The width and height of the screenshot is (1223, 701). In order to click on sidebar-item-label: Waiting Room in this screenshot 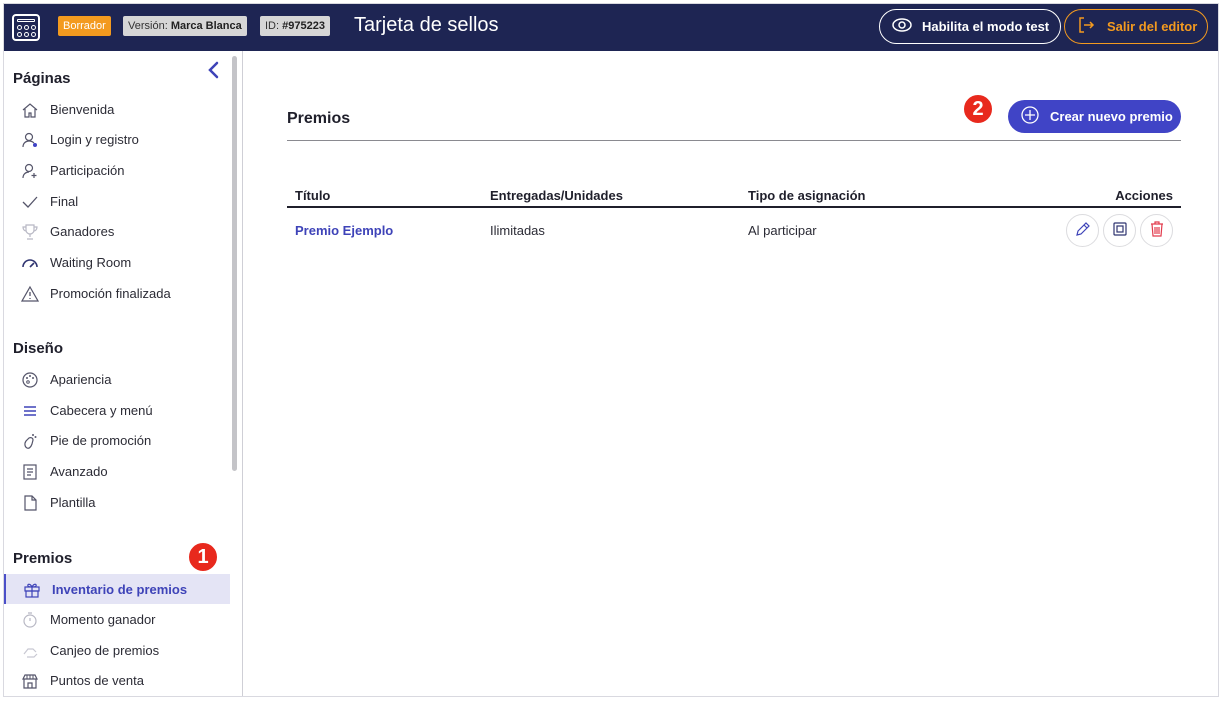, I will do `click(91, 262)`.